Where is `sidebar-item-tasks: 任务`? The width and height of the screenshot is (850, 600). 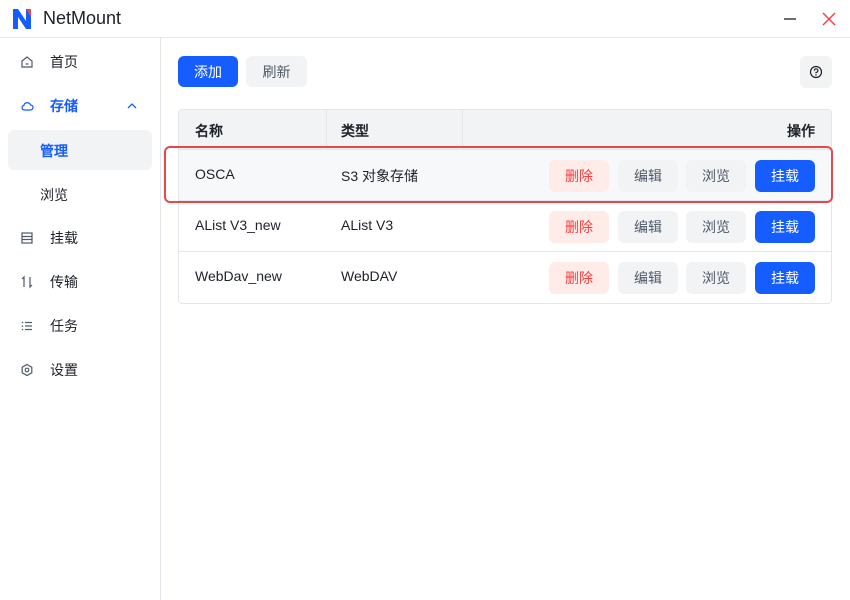 sidebar-item-tasks: 任务 is located at coordinates (80, 326).